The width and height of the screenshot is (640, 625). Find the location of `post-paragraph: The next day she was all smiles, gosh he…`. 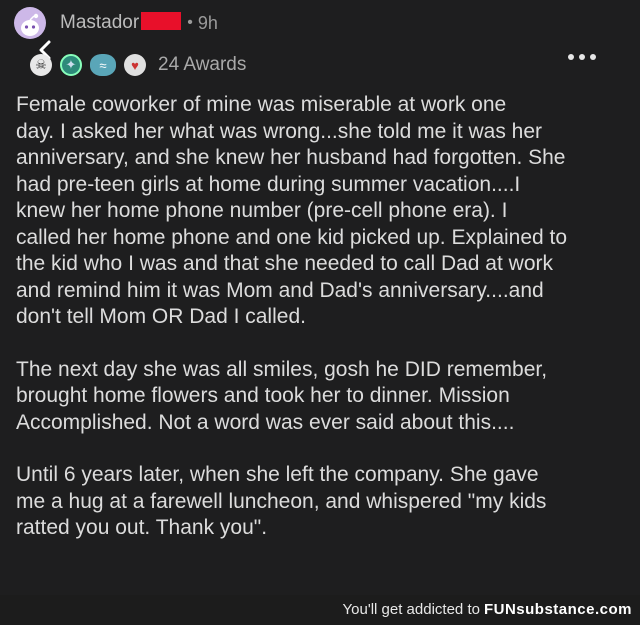

post-paragraph: The next day she was all smiles, gosh he… is located at coordinates (282, 395).